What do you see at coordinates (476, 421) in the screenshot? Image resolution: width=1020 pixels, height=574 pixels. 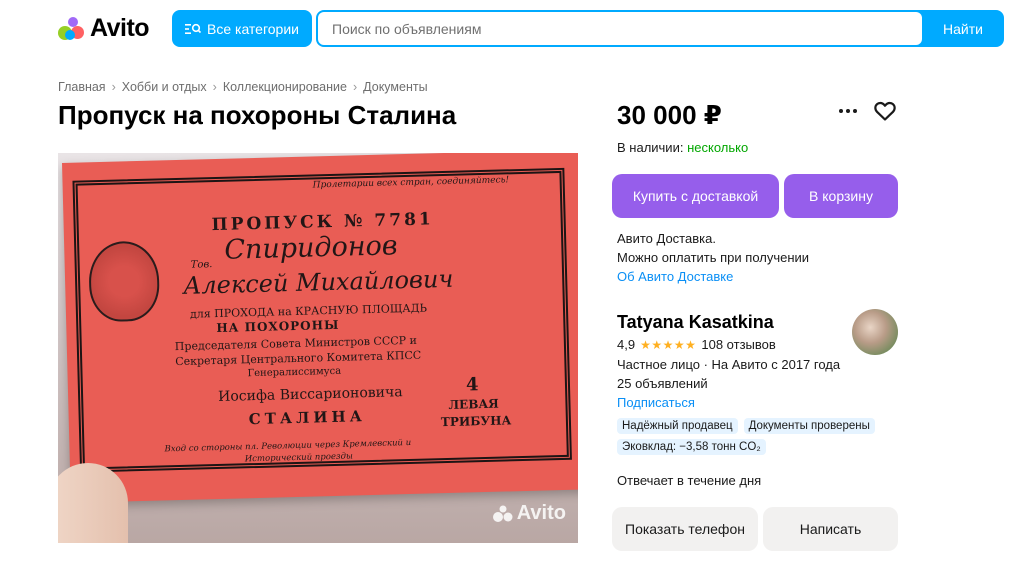 I see `ticket-stand-label2: ТРИБУНА` at bounding box center [476, 421].